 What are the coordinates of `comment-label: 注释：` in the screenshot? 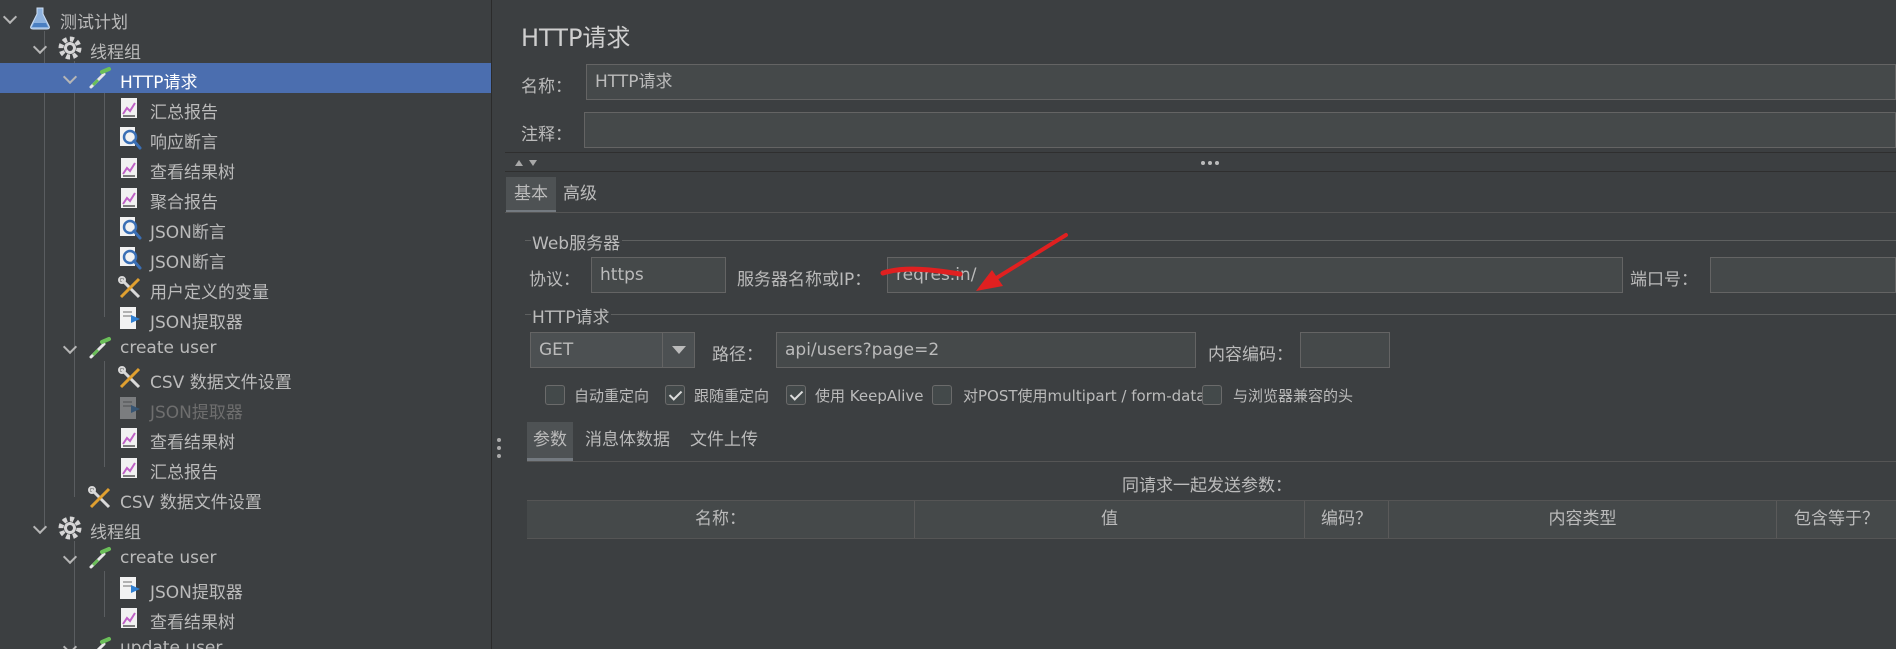 It's located at (546, 135).